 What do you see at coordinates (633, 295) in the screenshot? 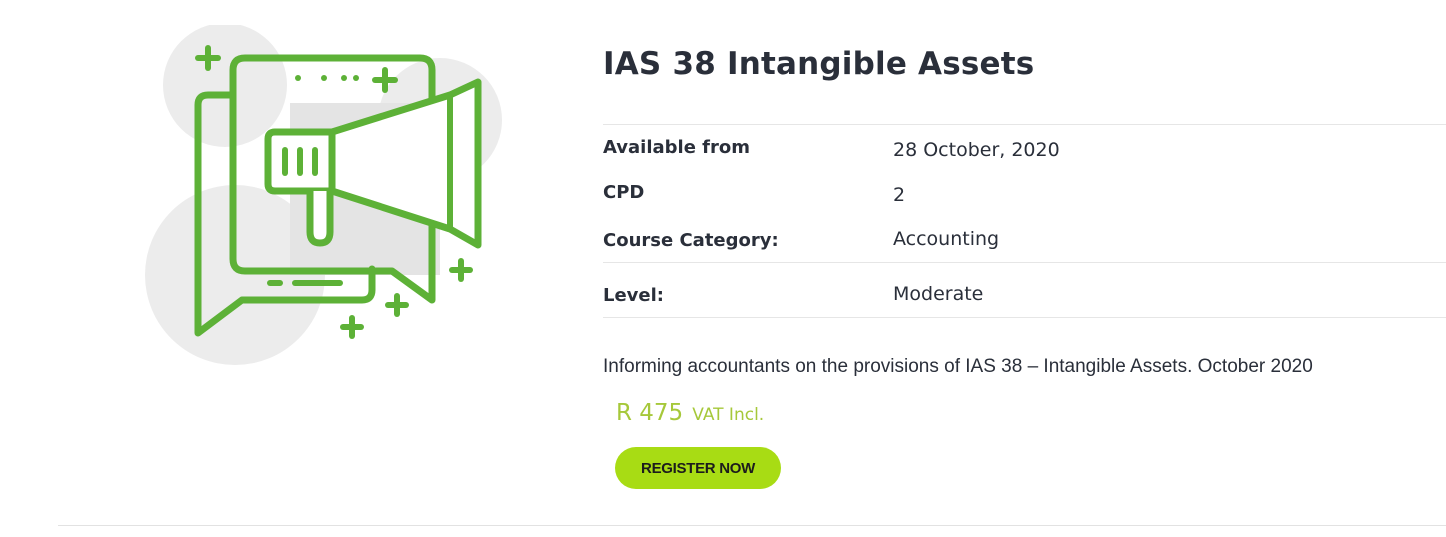
I see `level-label: Level:` at bounding box center [633, 295].